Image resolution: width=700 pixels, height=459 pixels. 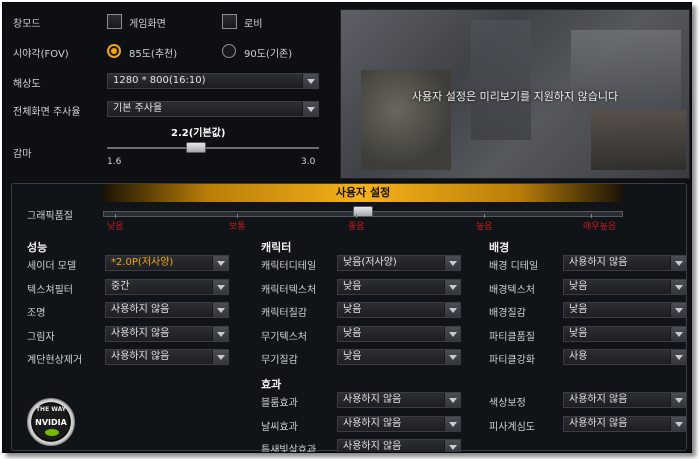 I want to click on quality-label: 그래픽품질, so click(x=50, y=216).